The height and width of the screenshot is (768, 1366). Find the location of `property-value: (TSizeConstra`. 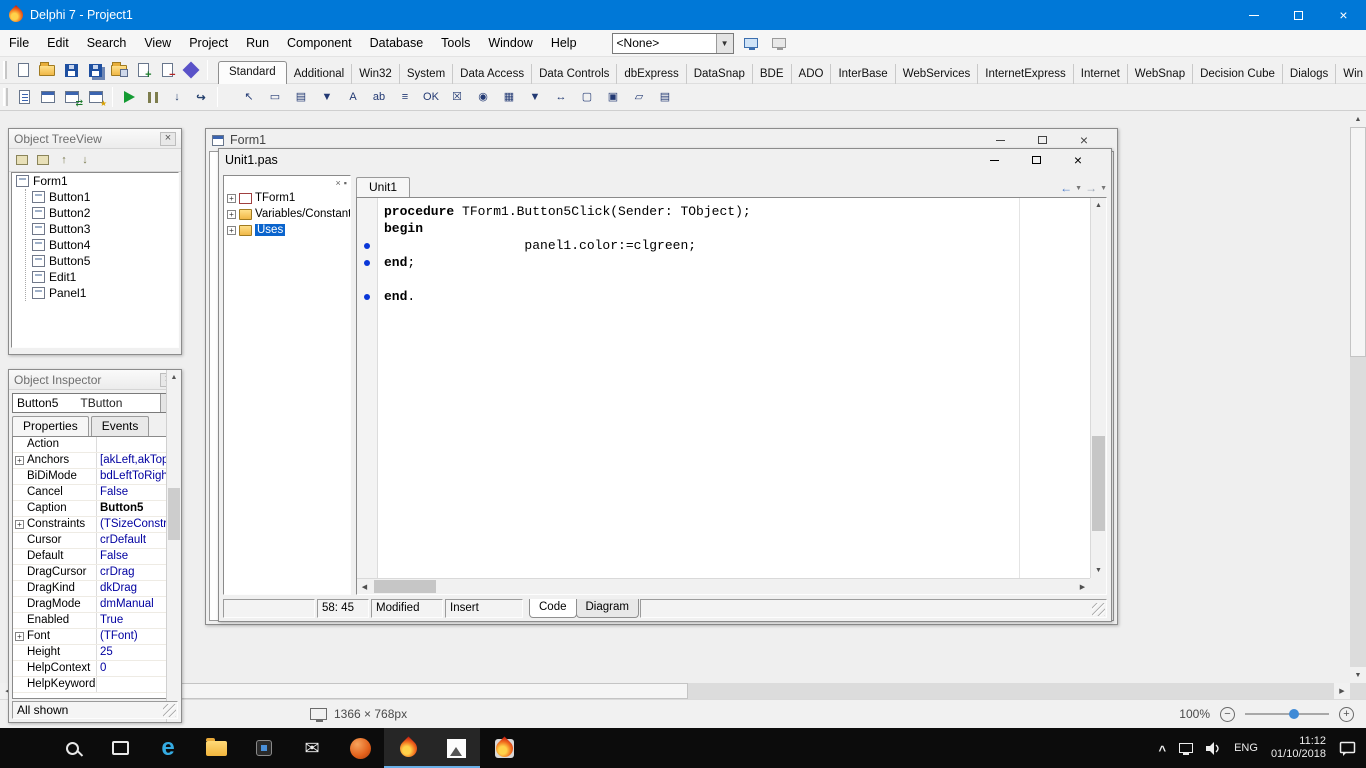

property-value: (TSizeConstra is located at coordinates (137, 524).